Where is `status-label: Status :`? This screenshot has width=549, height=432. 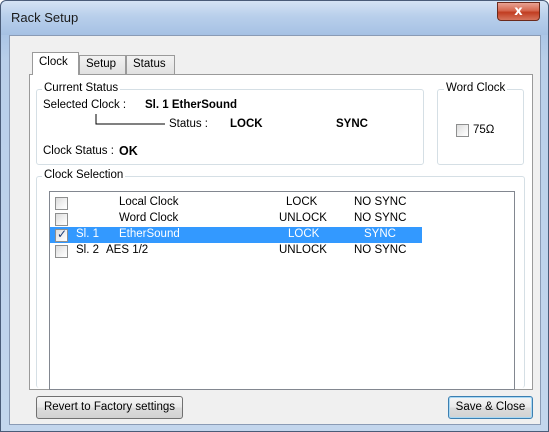
status-label: Status : is located at coordinates (188, 124).